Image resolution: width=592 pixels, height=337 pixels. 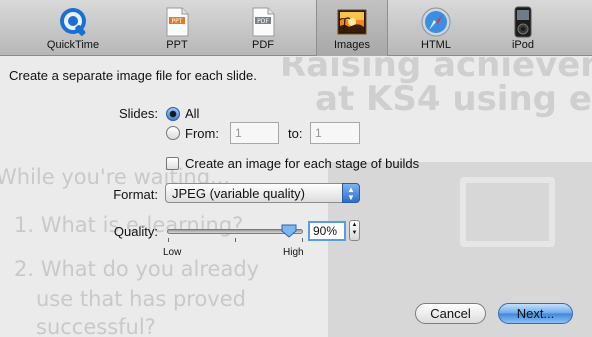 I want to click on ppt-document-icon: PPT, so click(x=177, y=22).